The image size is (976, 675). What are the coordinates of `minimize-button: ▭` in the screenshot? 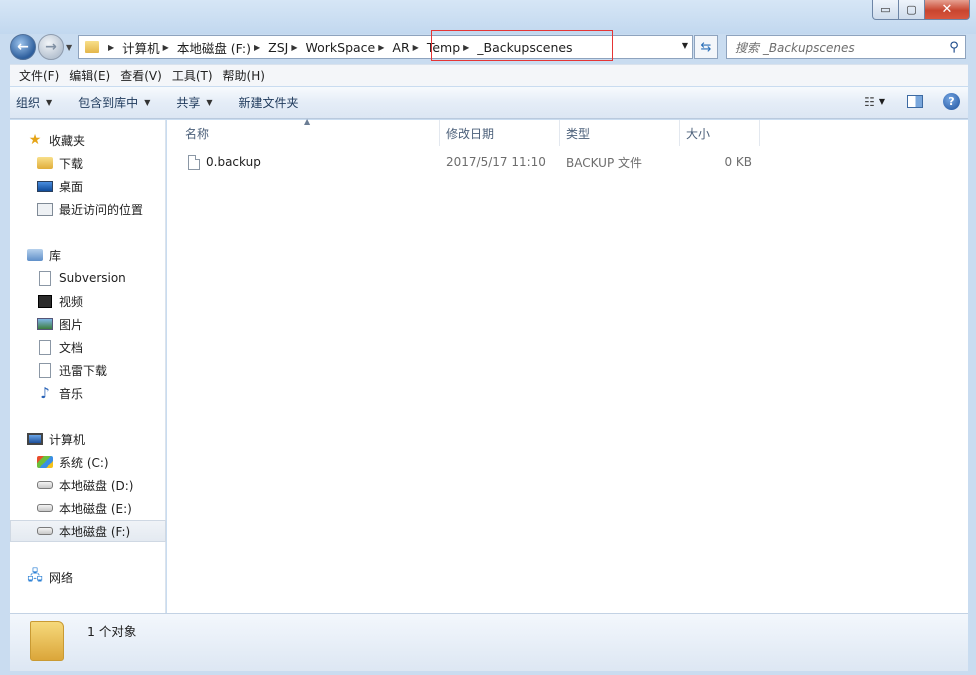 It's located at (885, 10).